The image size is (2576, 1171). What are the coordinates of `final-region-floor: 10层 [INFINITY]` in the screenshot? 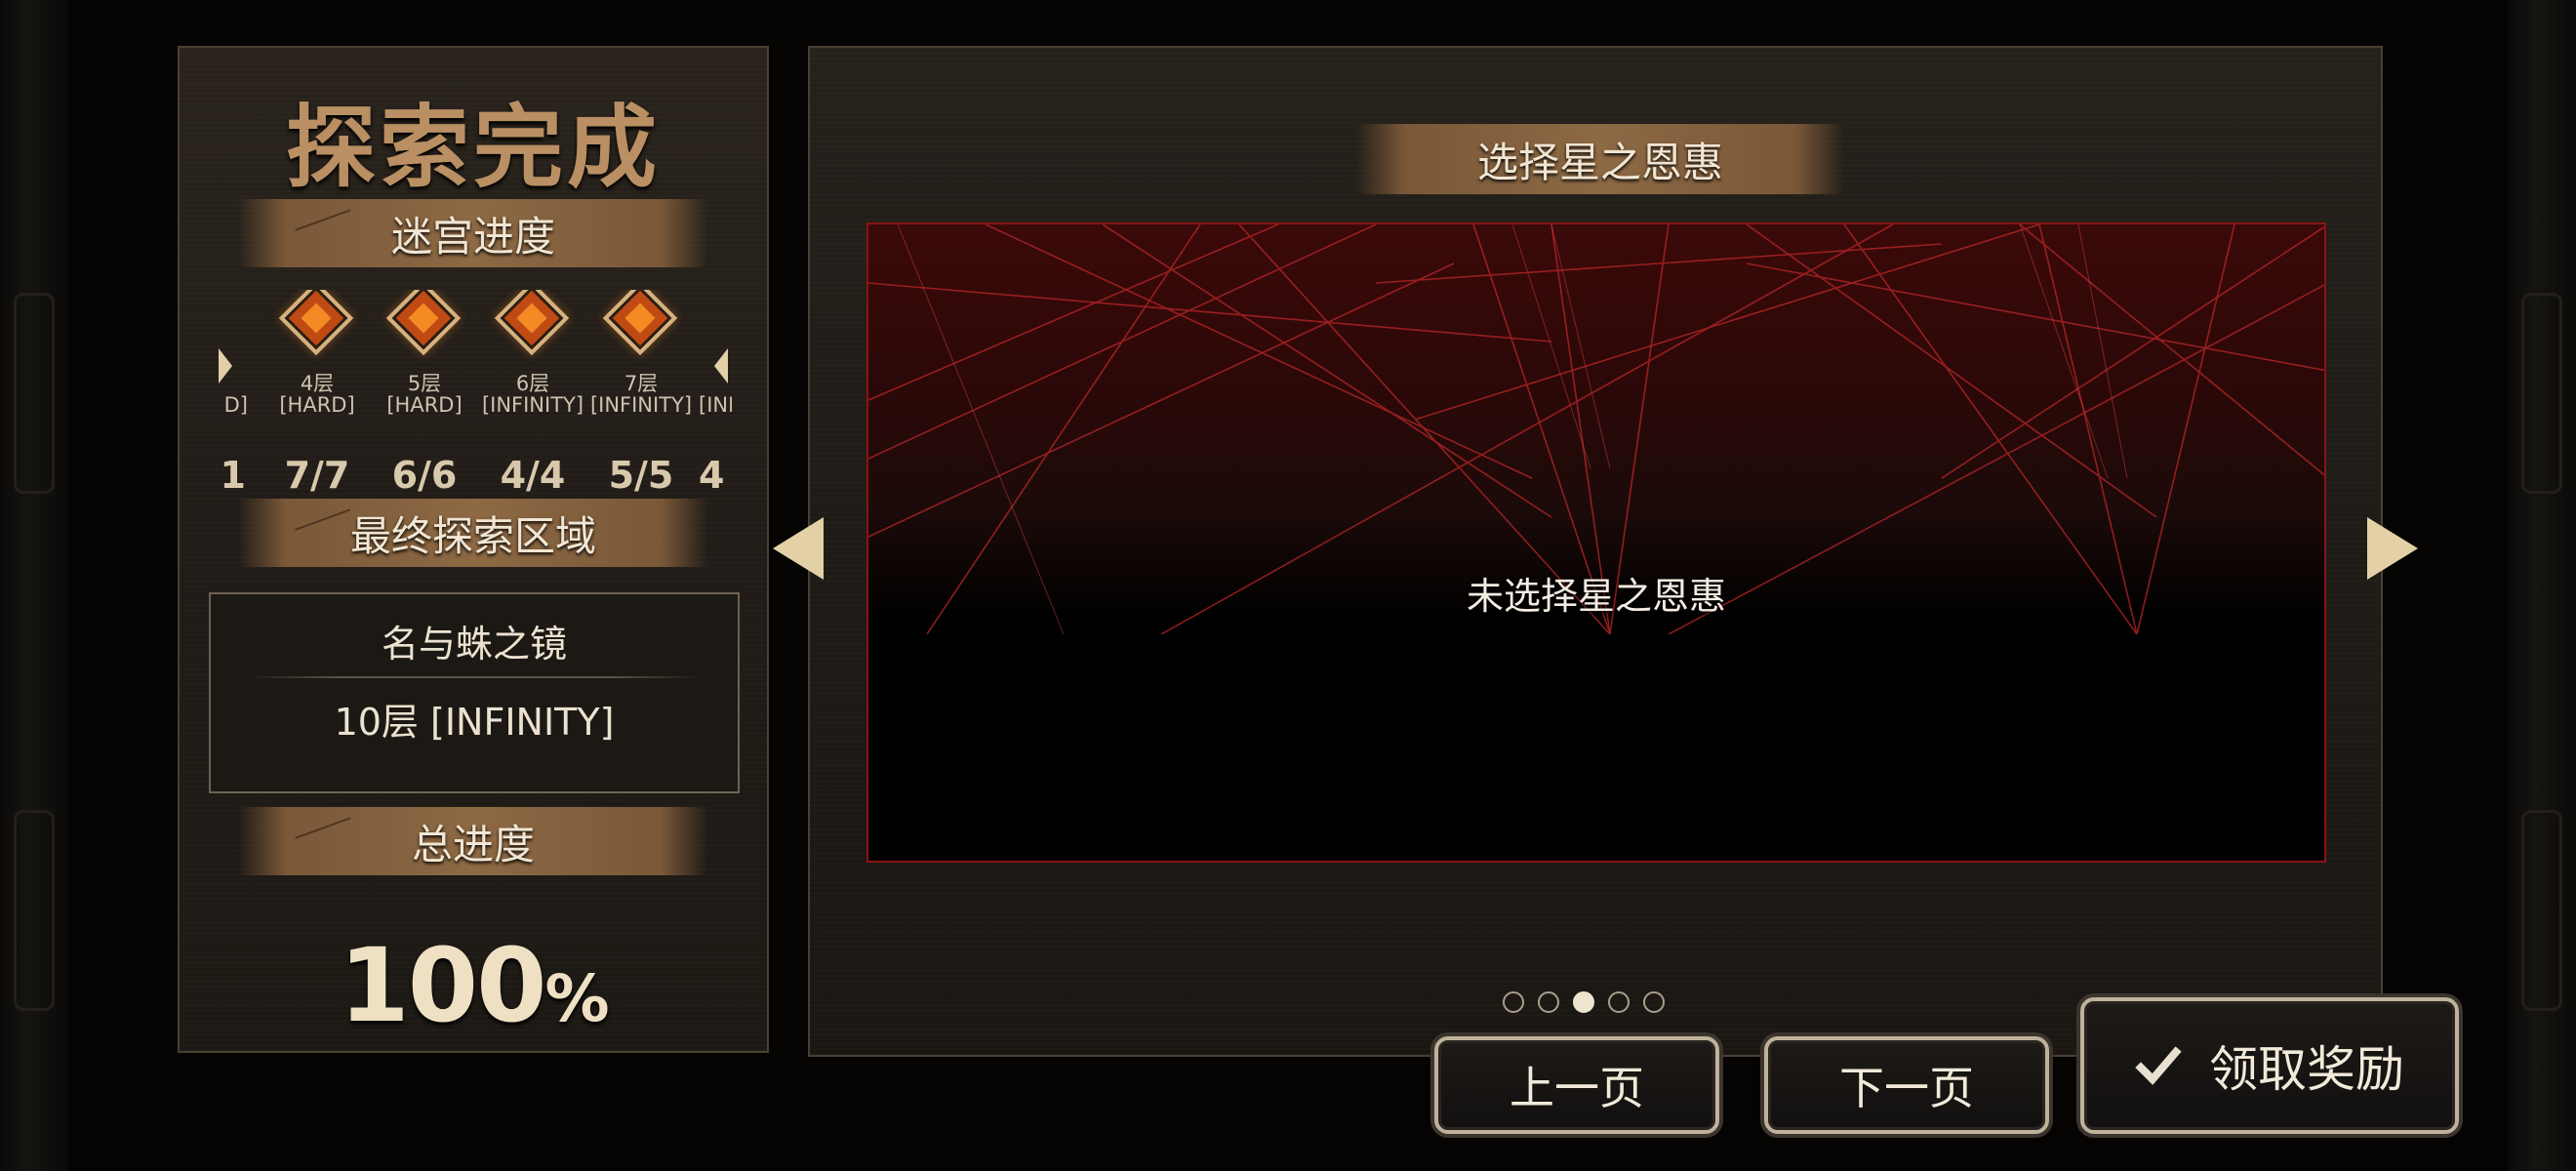 It's located at (474, 722).